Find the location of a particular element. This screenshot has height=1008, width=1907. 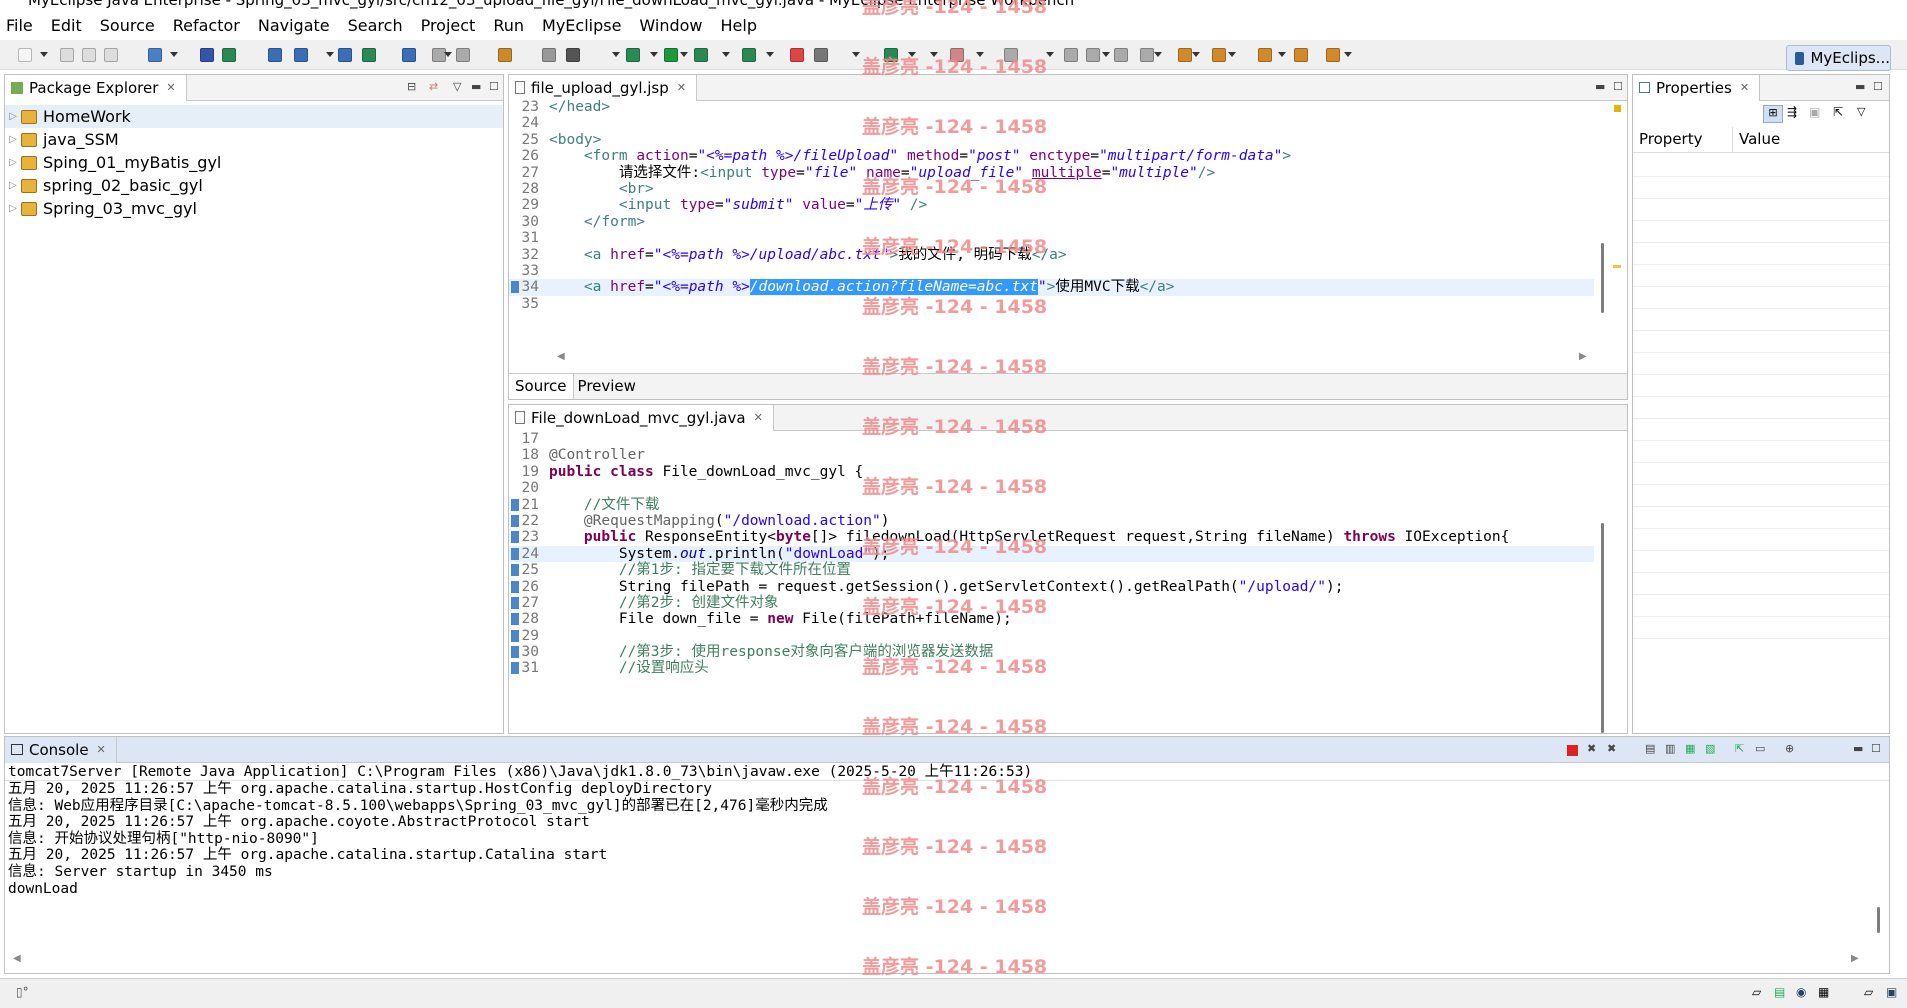

external-tools-icon is located at coordinates (749, 55).